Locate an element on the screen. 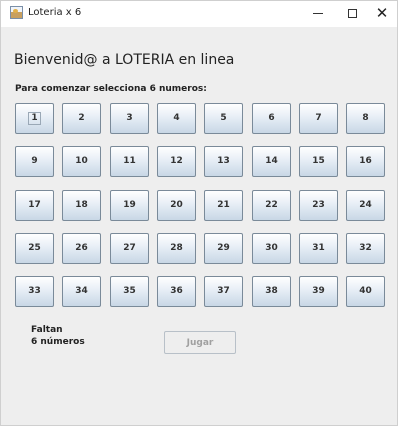 The width and height of the screenshot is (401, 428). number-label: 27 is located at coordinates (129, 248).